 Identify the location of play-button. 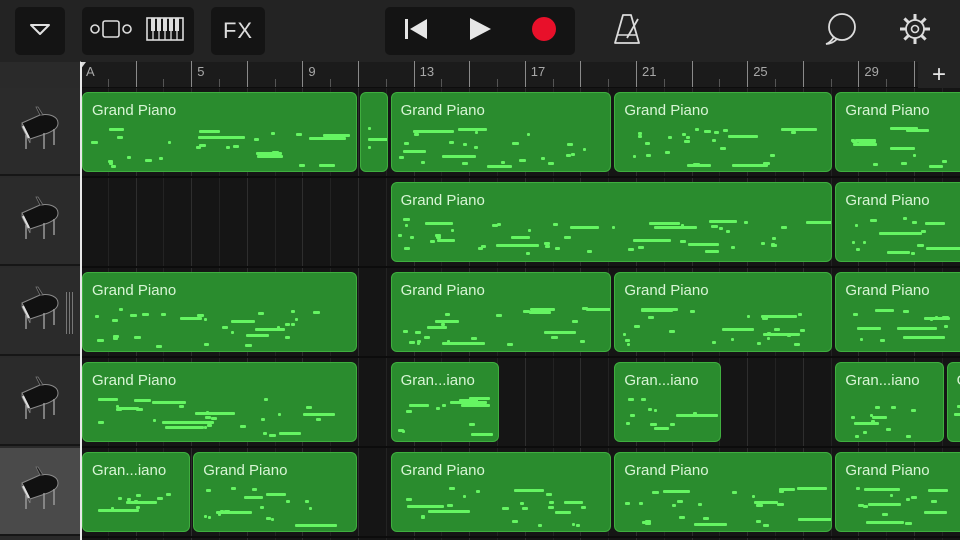
(480, 31).